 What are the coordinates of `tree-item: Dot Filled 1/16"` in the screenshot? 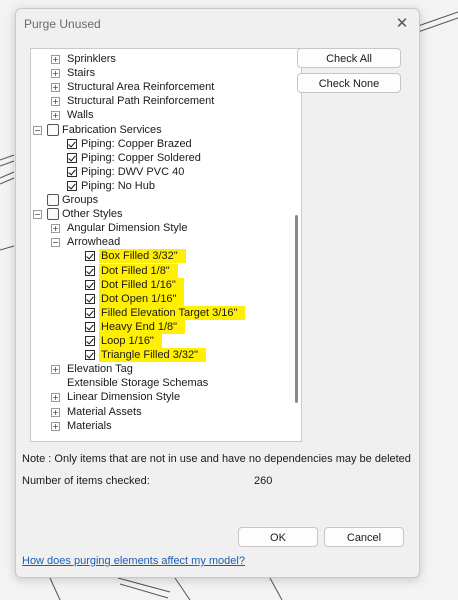 It's located at (161, 284).